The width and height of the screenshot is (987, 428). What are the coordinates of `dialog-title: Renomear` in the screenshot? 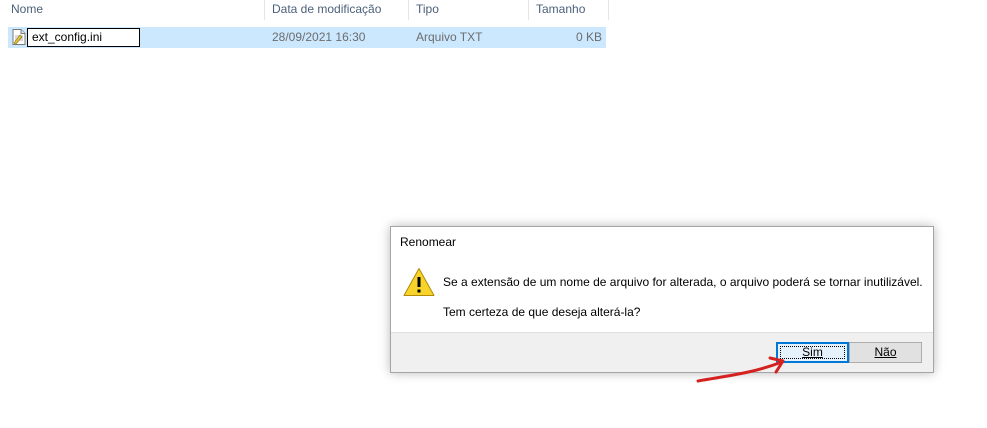 It's located at (428, 242).